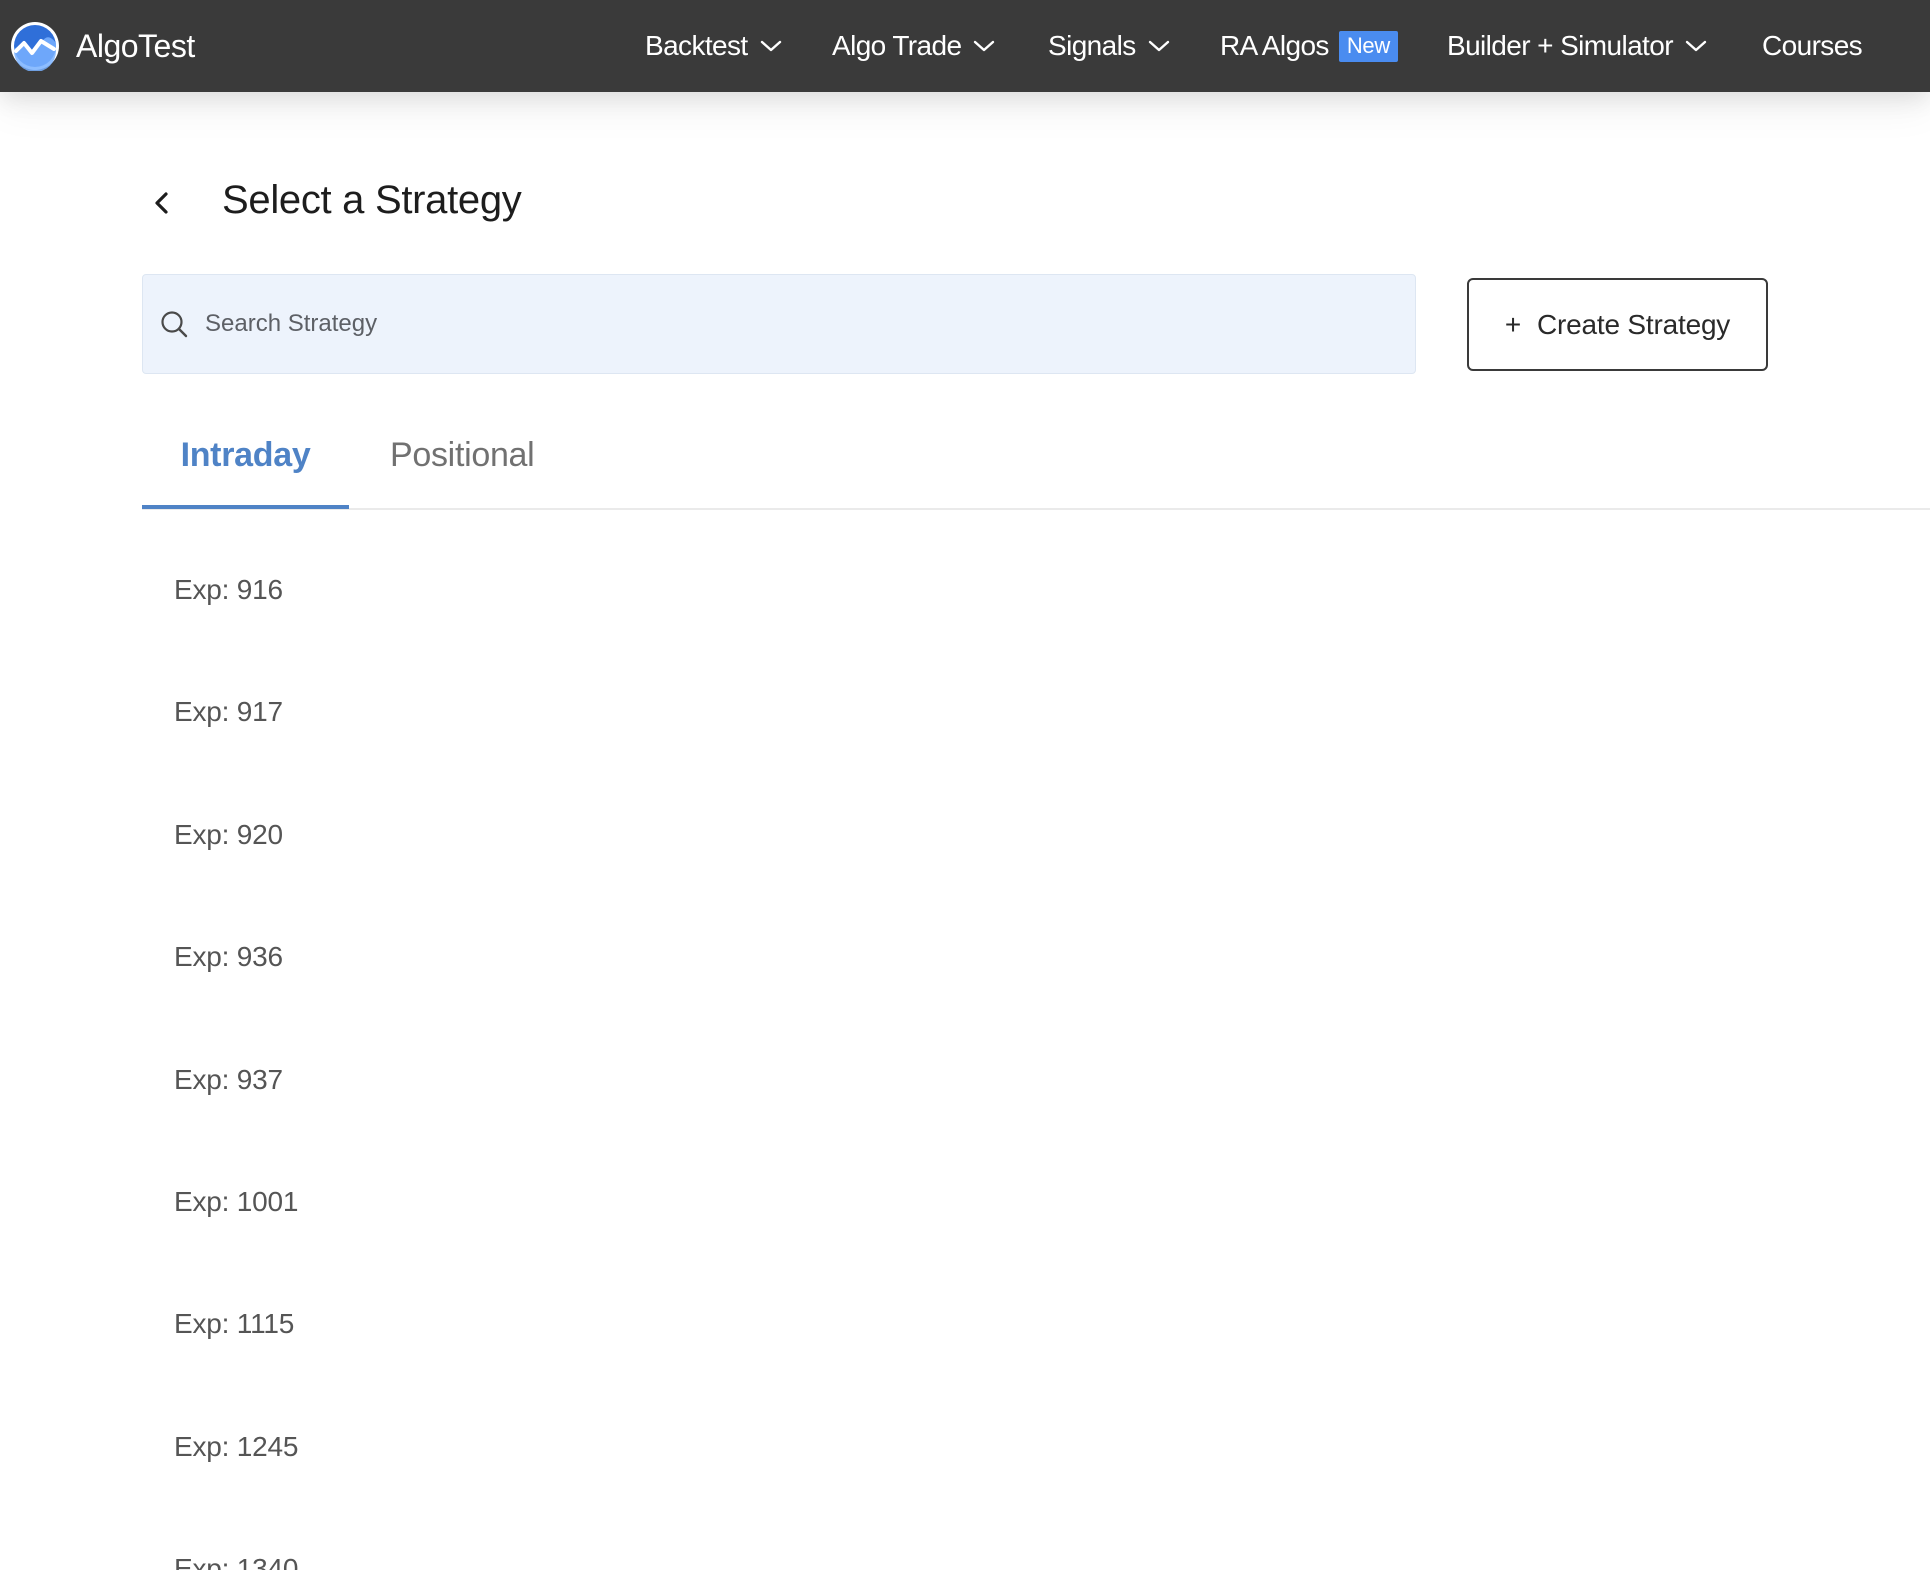 This screenshot has width=1930, height=1570. Describe the element at coordinates (1036, 1539) in the screenshot. I see `list-item: Exp: 1340` at that location.